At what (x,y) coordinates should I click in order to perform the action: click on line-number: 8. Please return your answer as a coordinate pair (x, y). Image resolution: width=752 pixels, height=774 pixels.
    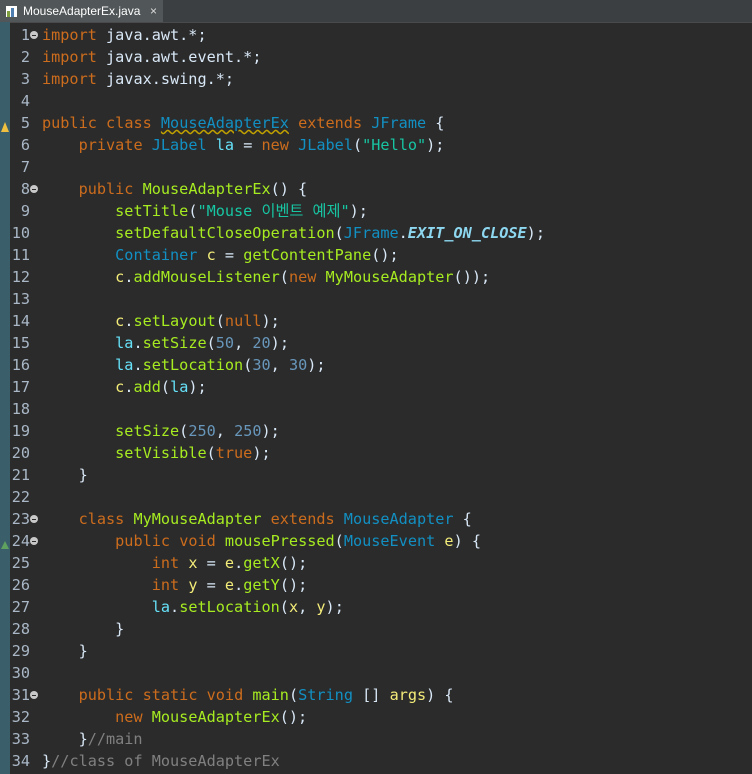
    Looking at the image, I should click on (25, 189).